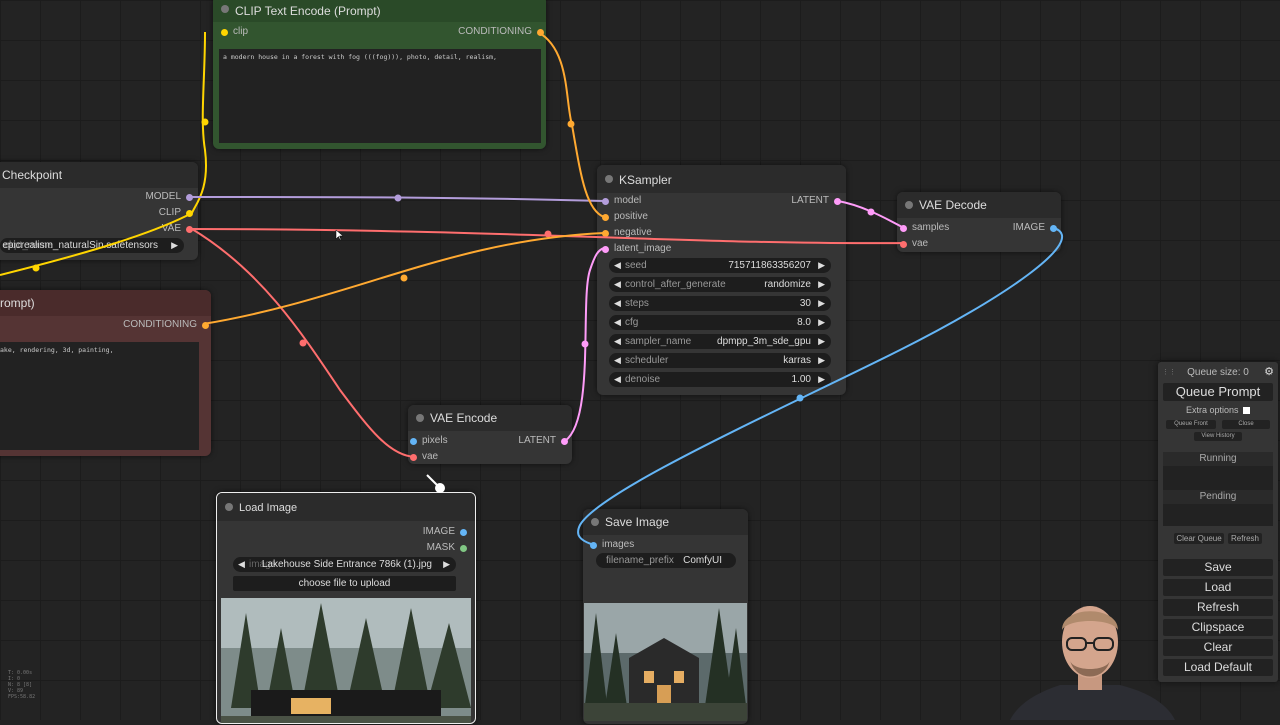 This screenshot has height=725, width=1280. I want to click on extra-options-label: Extra options, so click(1212, 410).